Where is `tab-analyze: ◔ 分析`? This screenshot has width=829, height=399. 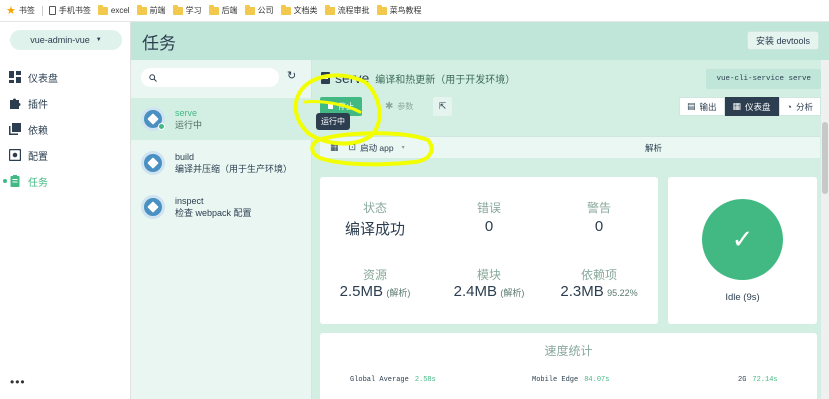 tab-analyze: ◔ 分析 is located at coordinates (799, 106).